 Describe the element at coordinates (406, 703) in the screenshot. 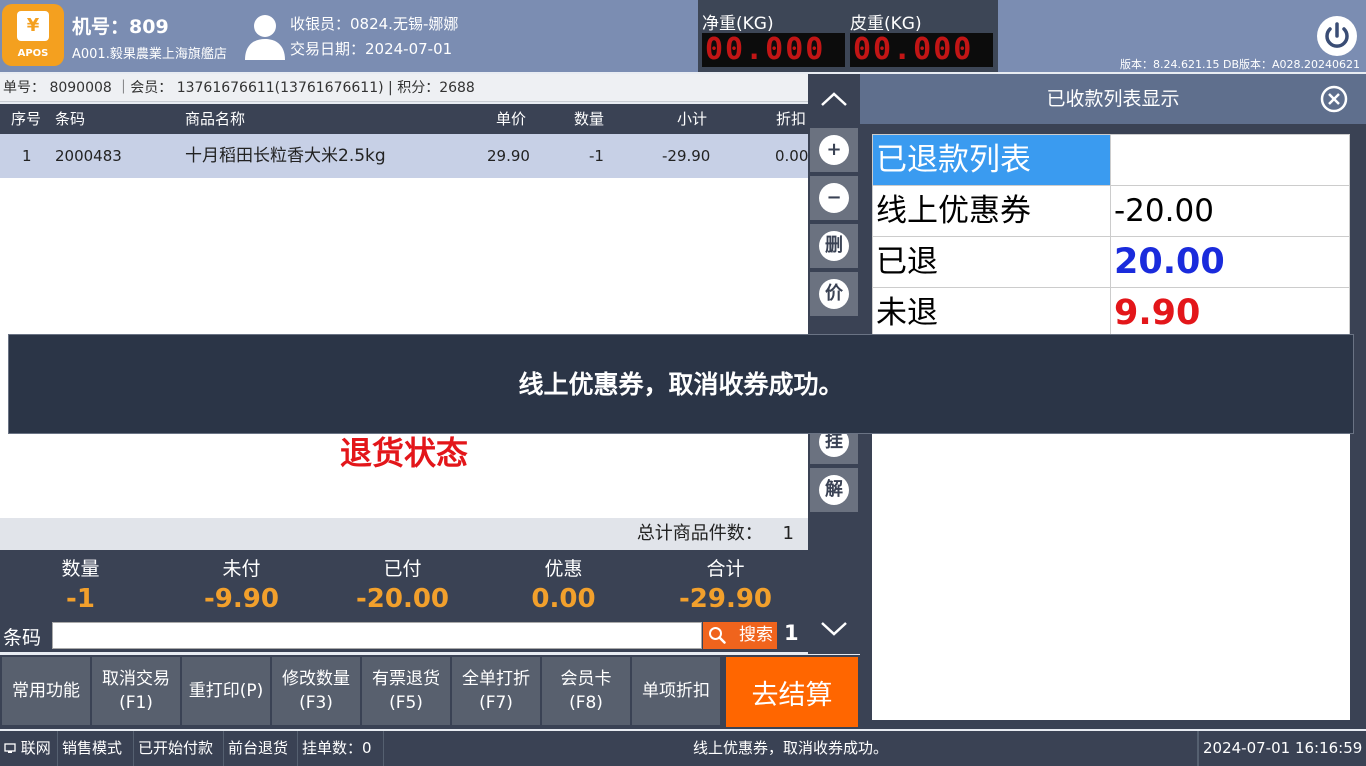

I see `fn-key: (F5)` at that location.